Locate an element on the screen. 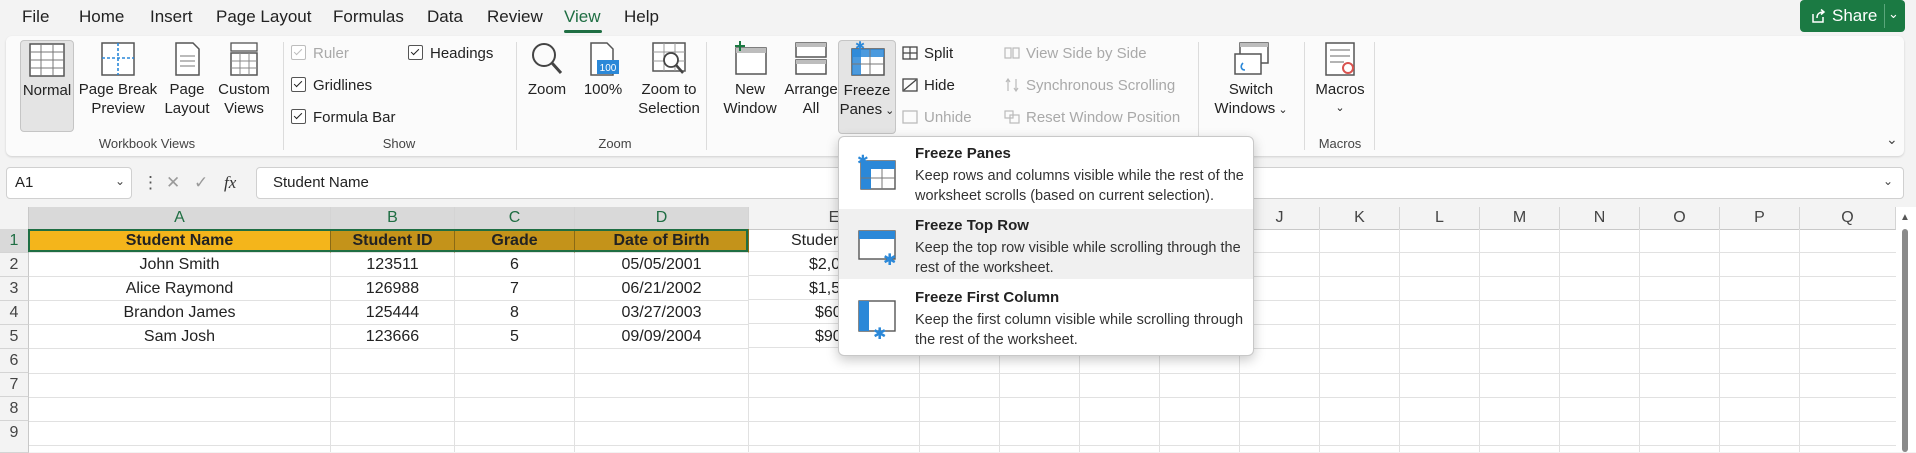  menu-formulas: Formulas is located at coordinates (368, 17).